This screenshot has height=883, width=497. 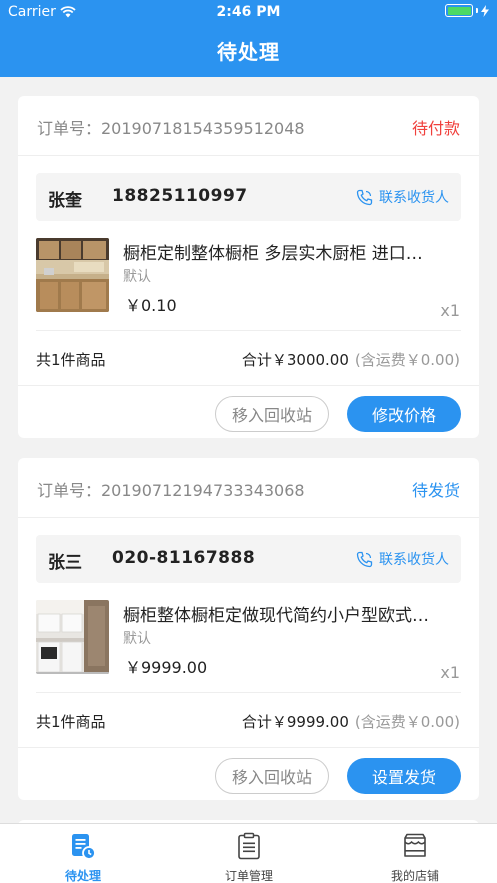 I want to click on order-number: 订单号：20190718154359512048, so click(x=171, y=128).